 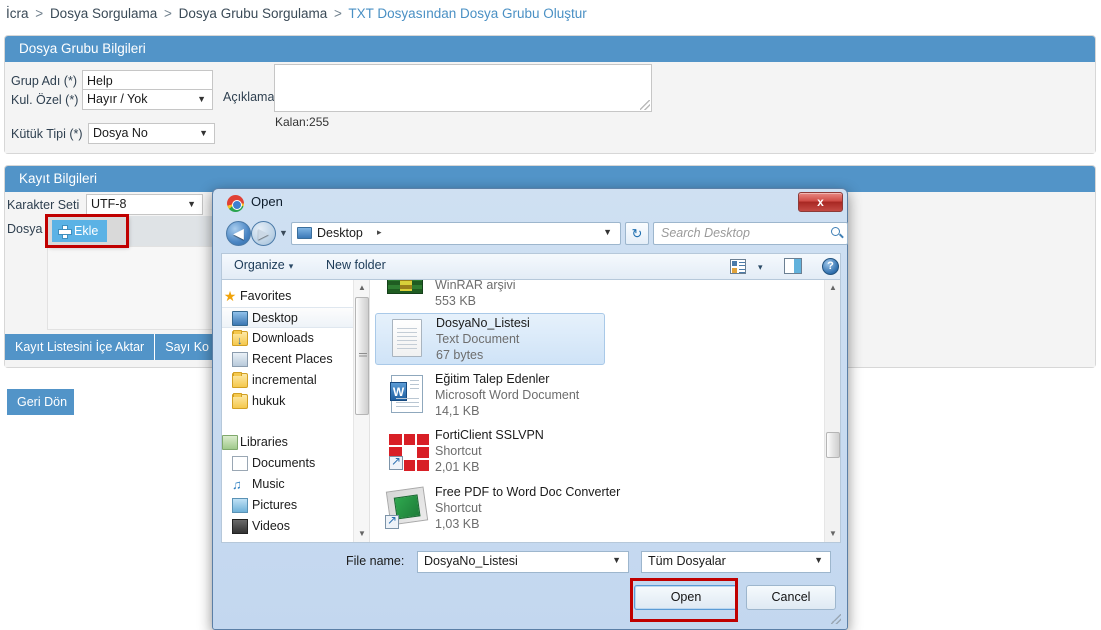 I want to click on sidebar-item-desktop: Desktop, so click(x=295, y=317).